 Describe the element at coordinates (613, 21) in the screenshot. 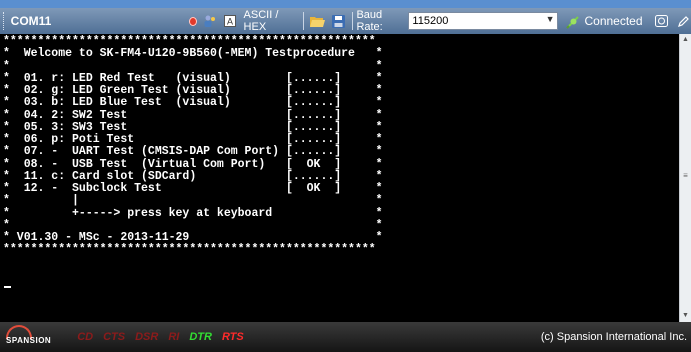

I see `connection-status: Connected` at that location.